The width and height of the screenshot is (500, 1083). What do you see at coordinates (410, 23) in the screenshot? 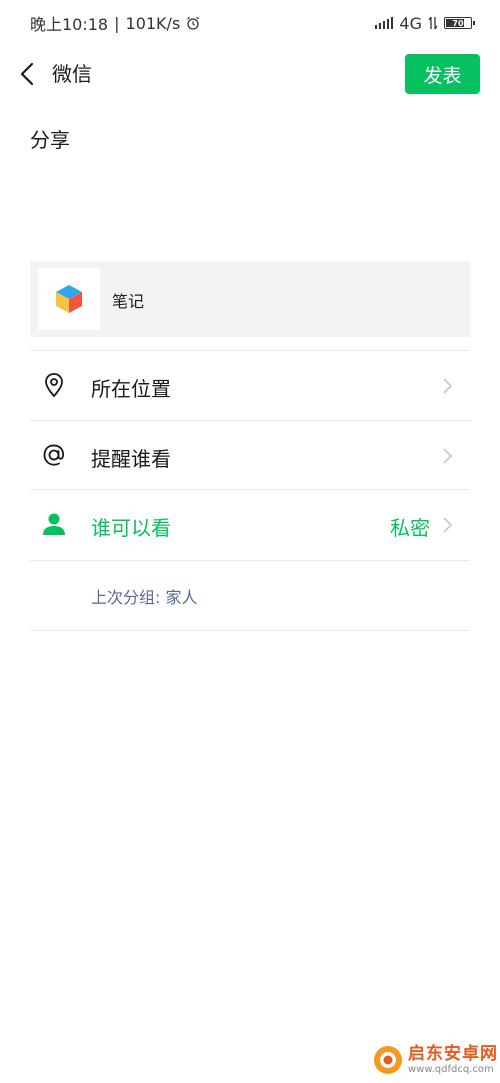
I see `network-type: 4G` at bounding box center [410, 23].